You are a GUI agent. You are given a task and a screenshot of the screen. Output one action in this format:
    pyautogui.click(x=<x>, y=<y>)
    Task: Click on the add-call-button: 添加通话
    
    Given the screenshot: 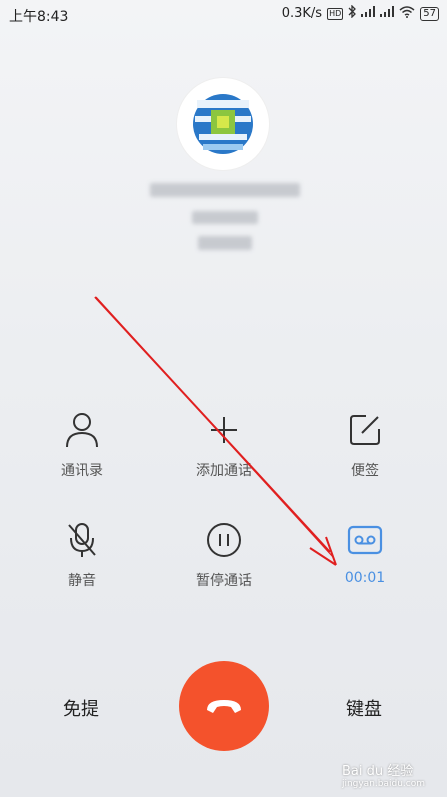 What is the action you would take?
    pyautogui.click(x=224, y=445)
    